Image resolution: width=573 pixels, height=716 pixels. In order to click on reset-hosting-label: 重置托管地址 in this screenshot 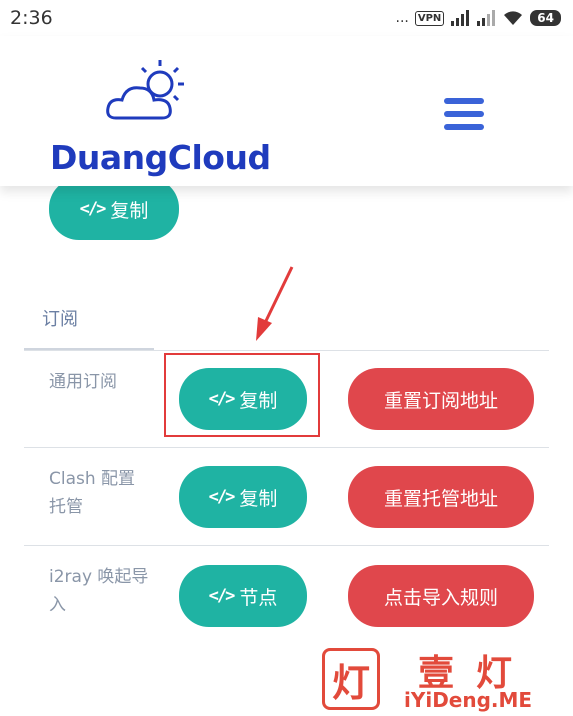, I will do `click(440, 498)`.